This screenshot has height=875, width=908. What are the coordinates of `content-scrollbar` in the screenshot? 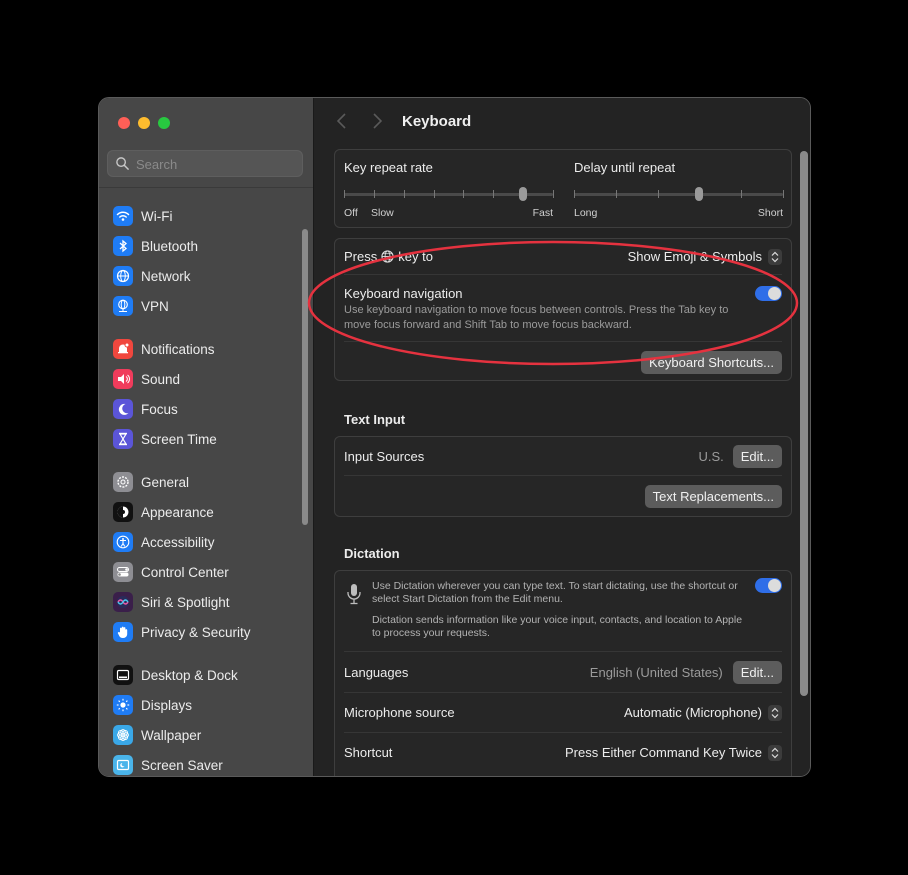 It's located at (804, 423).